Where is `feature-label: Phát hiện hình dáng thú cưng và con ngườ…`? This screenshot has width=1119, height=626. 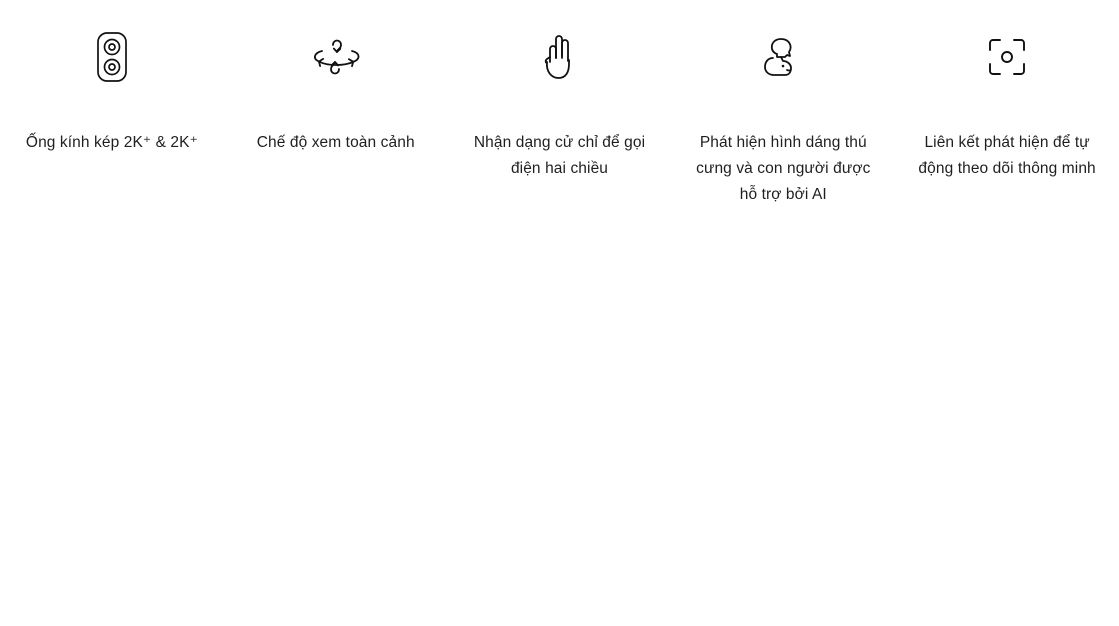
feature-label: Phát hiện hình dáng thú cưng và con ngườ… is located at coordinates (783, 168).